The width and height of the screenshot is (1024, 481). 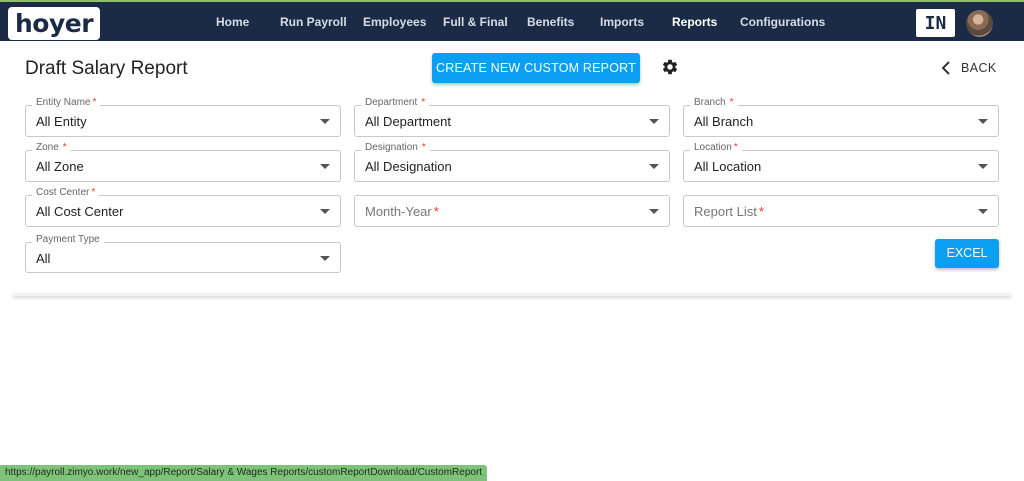 I want to click on cost-center-value: All Cost Center, so click(x=80, y=211).